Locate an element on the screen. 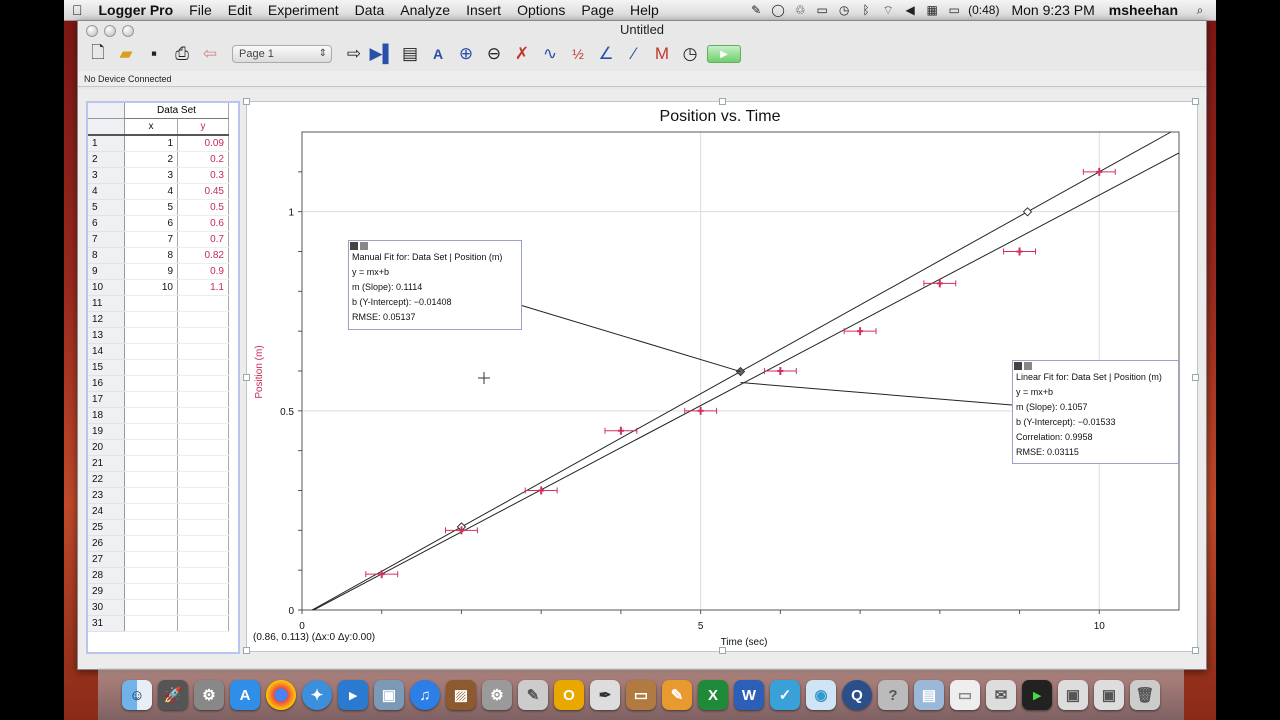  menu-analyze: Analyze is located at coordinates (425, 10).